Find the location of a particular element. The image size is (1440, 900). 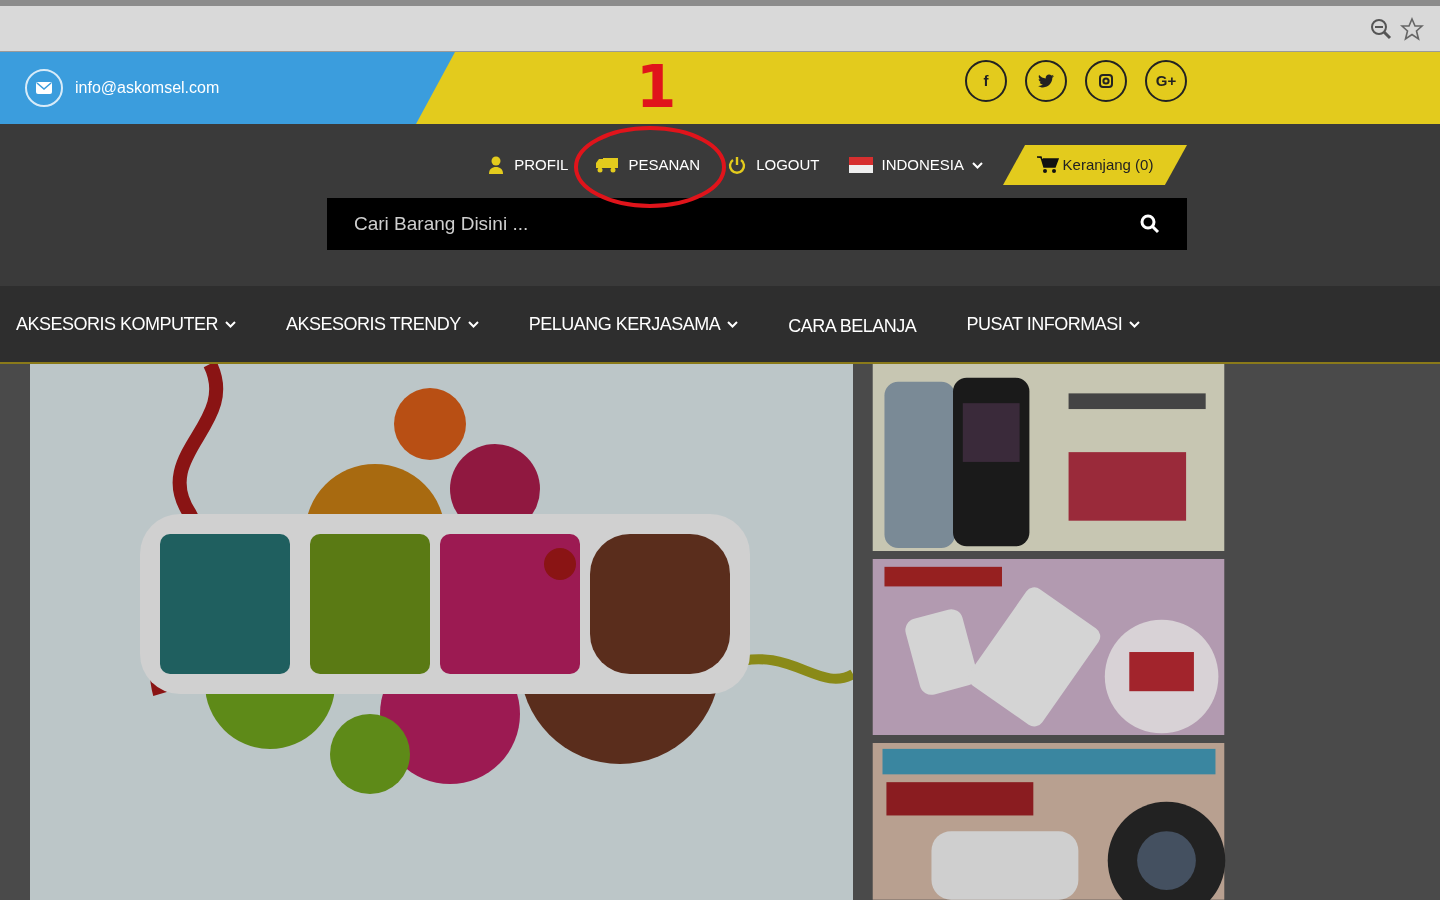

social-link: G+ is located at coordinates (1166, 81).